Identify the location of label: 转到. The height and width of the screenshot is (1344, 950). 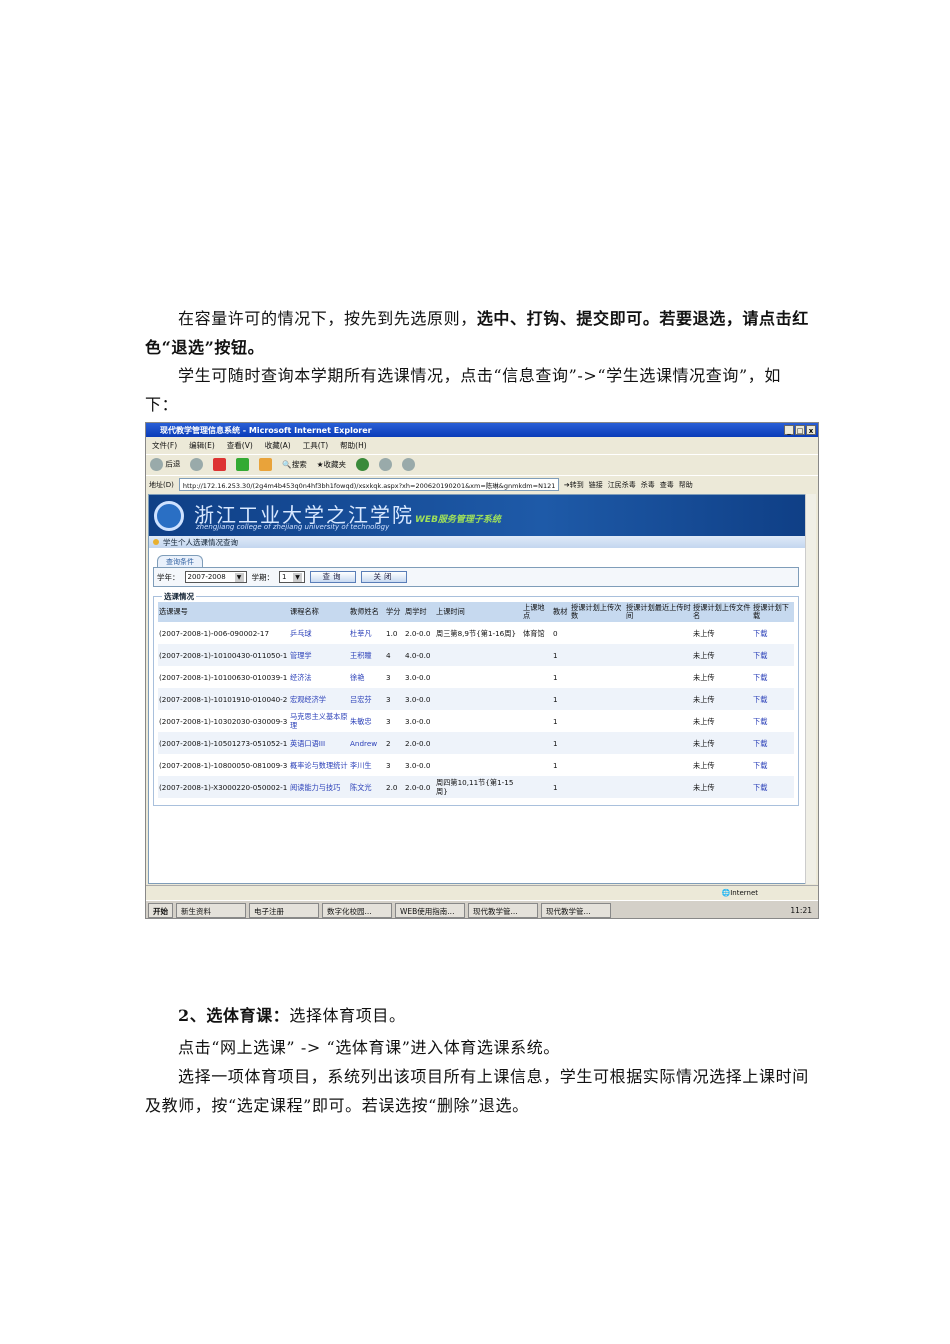
(576, 484).